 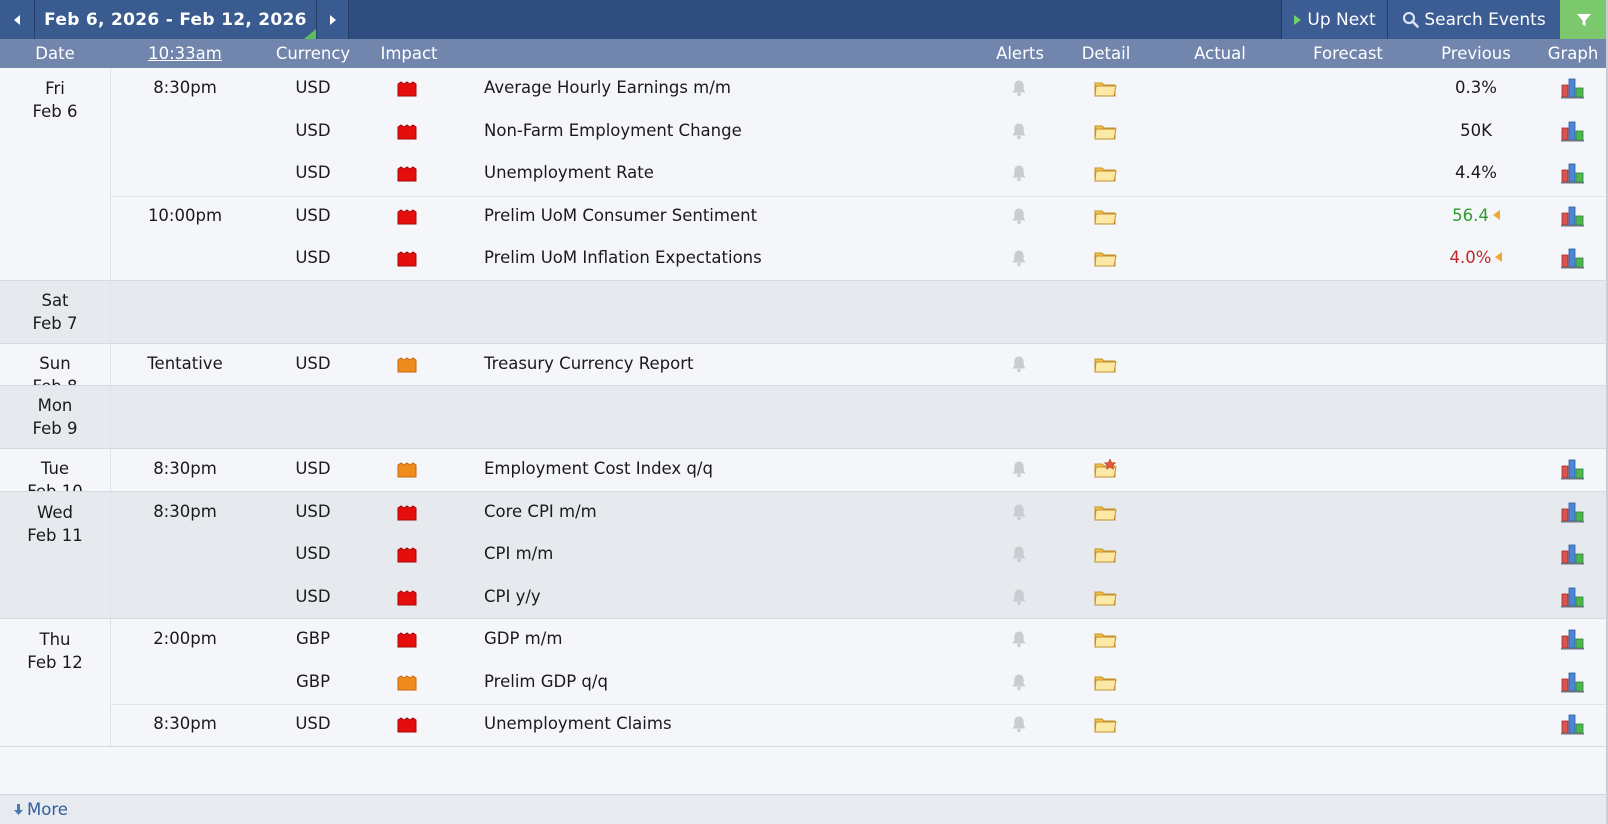 What do you see at coordinates (55, 639) in the screenshot?
I see `day-weekday: Thu` at bounding box center [55, 639].